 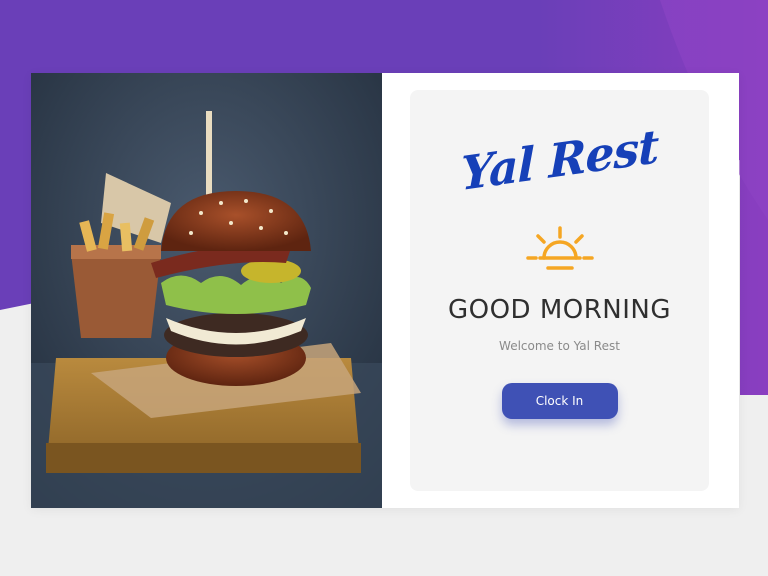 I want to click on clock-in-button: Clock In, so click(x=559, y=401).